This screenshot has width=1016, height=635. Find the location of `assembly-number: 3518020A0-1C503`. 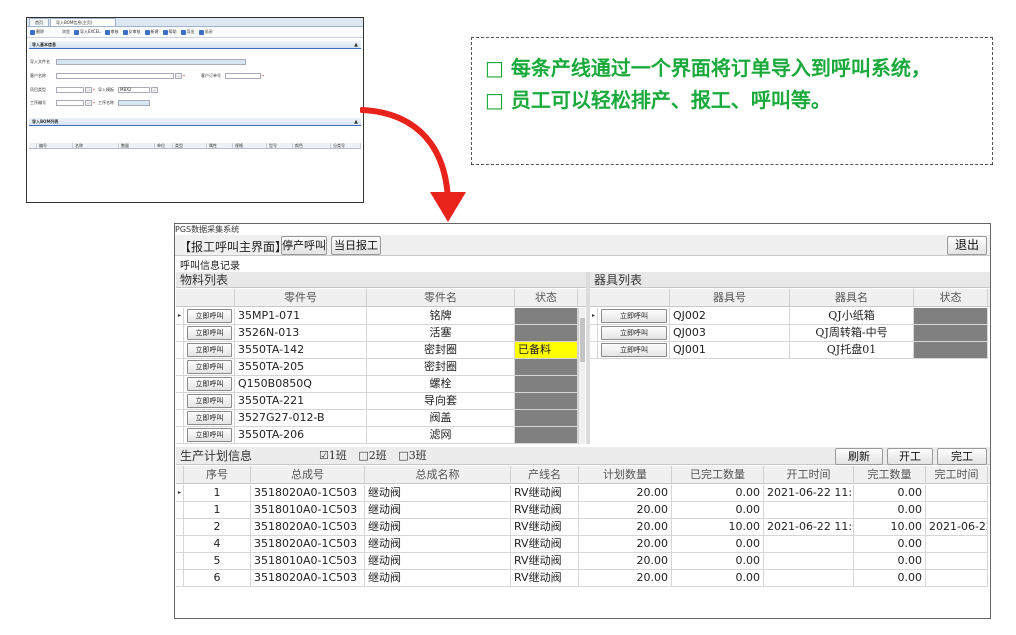

assembly-number: 3518020A0-1C503 is located at coordinates (308, 493).